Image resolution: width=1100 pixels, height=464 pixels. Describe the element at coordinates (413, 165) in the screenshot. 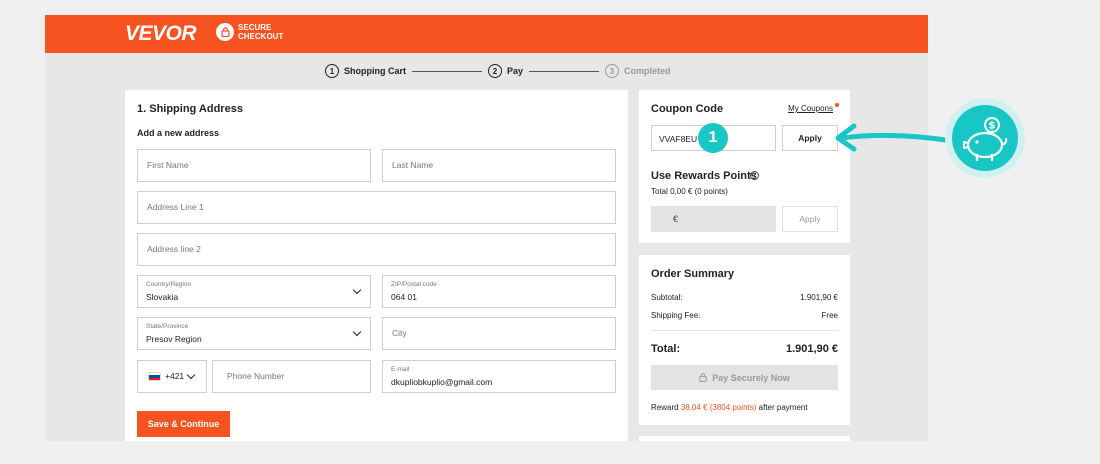

I see `last-name-placeholder: Last Name` at that location.